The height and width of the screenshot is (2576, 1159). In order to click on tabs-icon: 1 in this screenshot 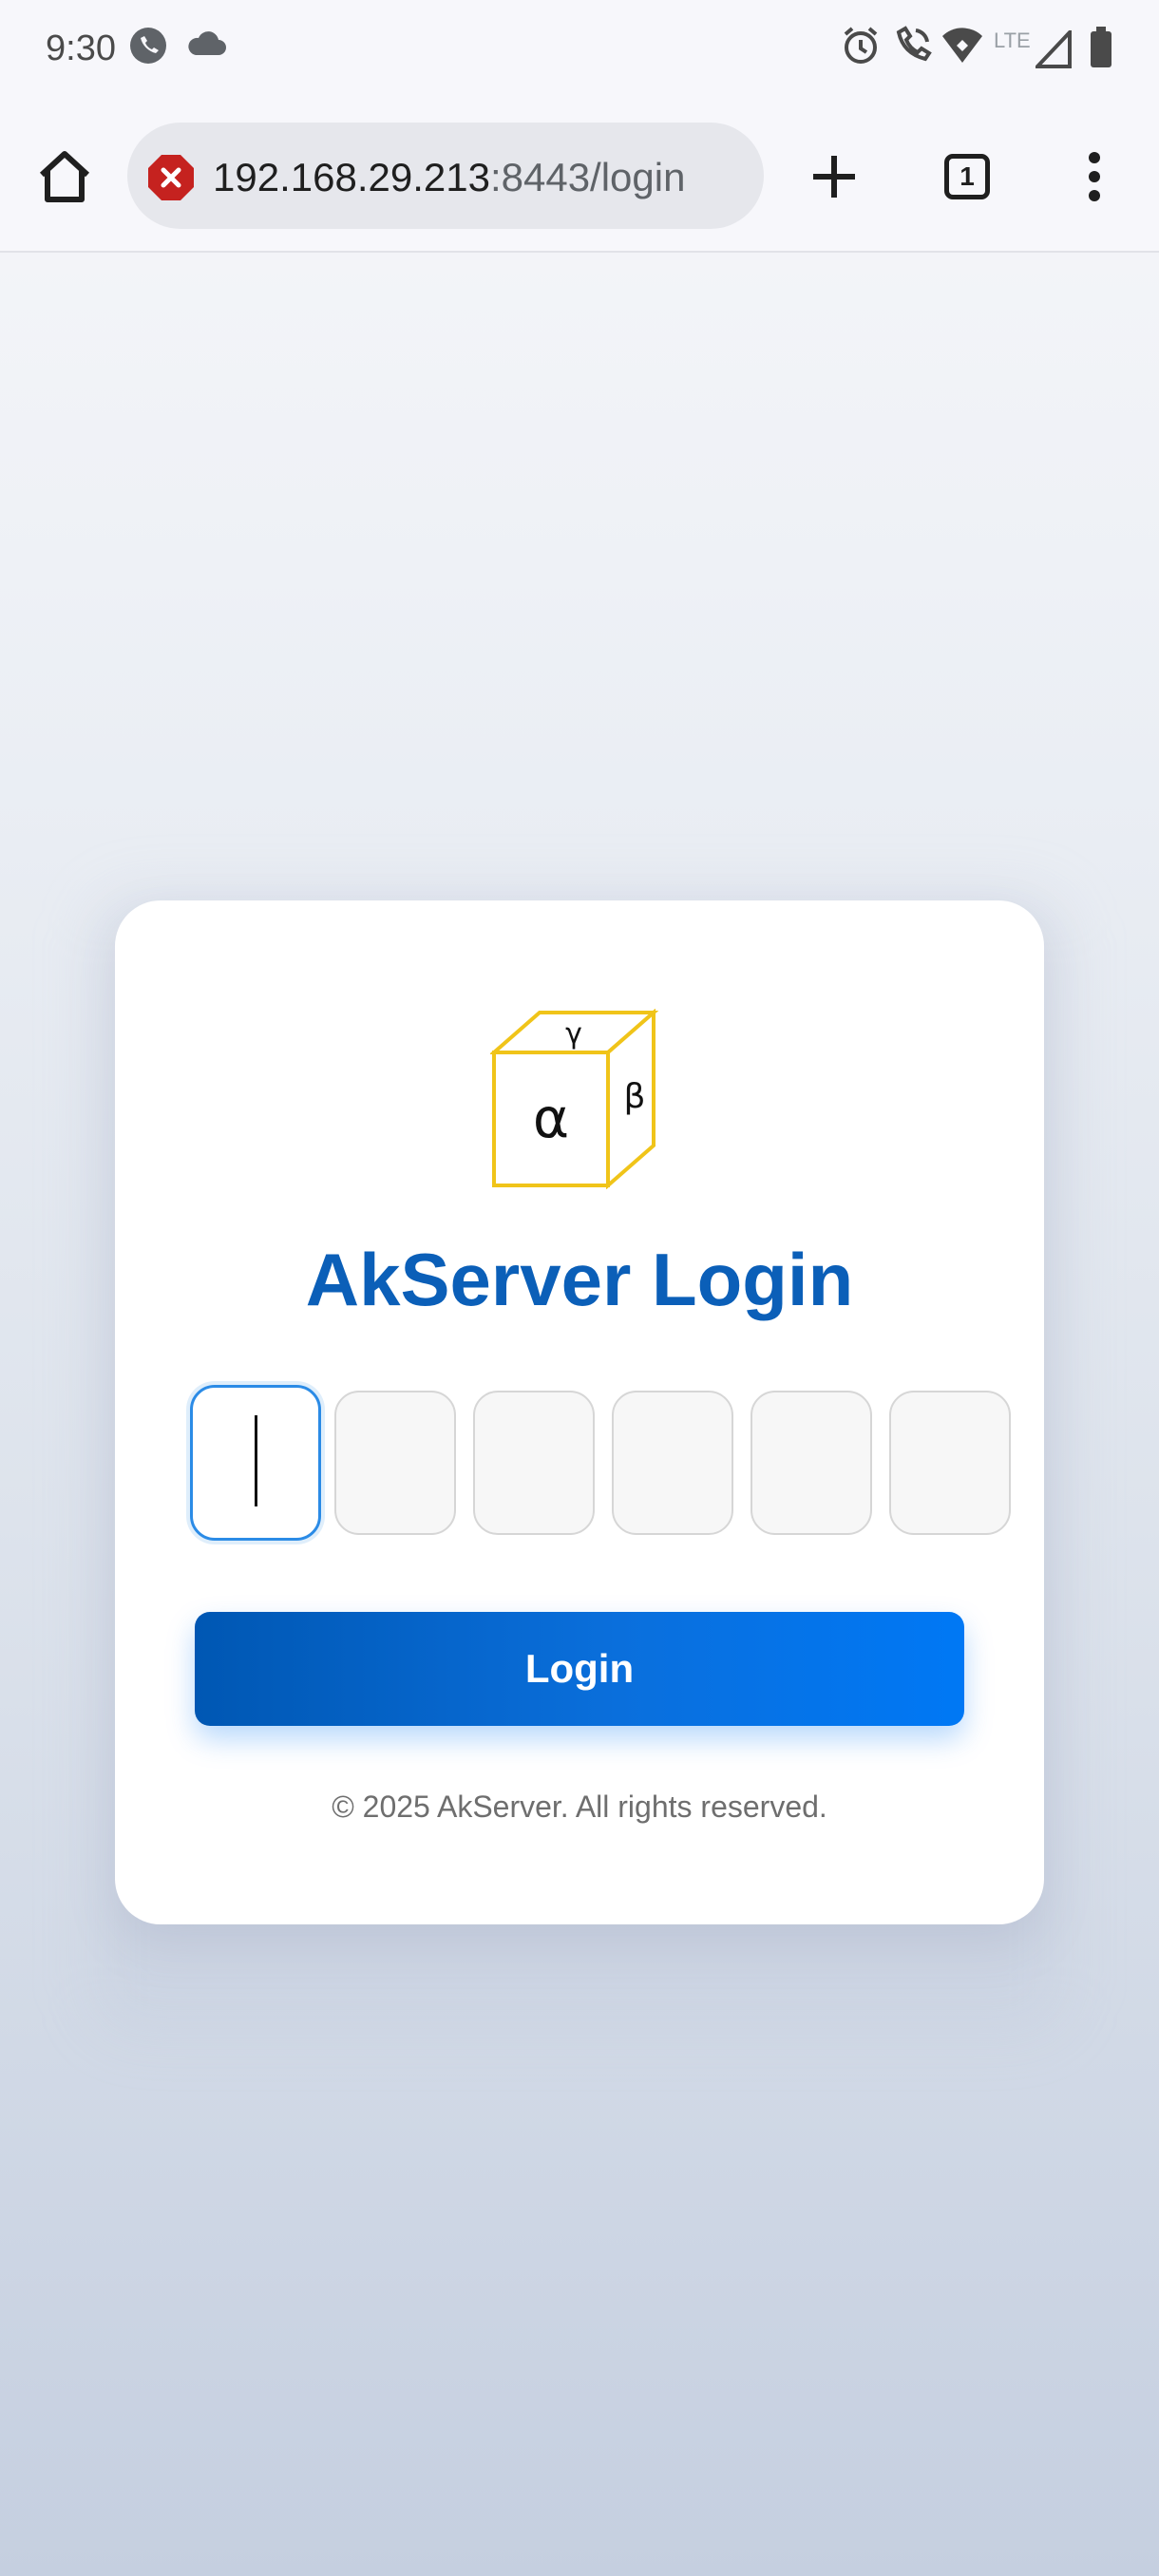, I will do `click(967, 176)`.